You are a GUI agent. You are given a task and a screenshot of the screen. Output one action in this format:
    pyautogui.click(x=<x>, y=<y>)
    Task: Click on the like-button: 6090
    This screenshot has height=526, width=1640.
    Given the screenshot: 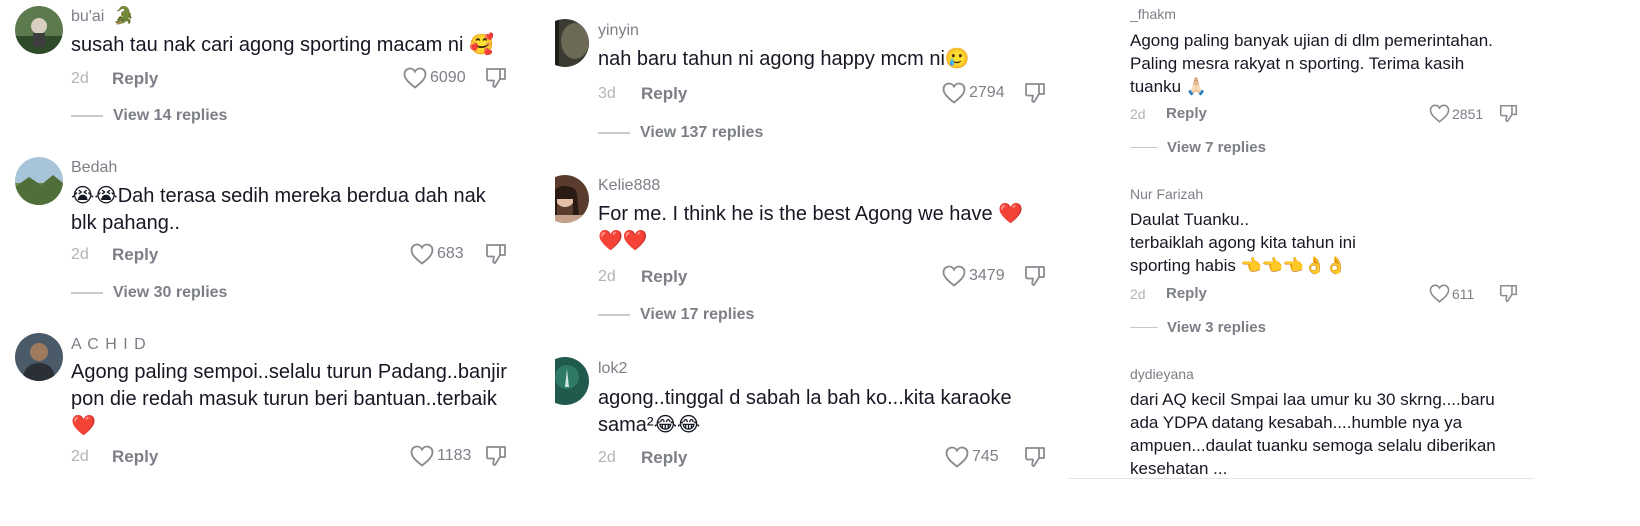 What is the action you would take?
    pyautogui.click(x=434, y=78)
    